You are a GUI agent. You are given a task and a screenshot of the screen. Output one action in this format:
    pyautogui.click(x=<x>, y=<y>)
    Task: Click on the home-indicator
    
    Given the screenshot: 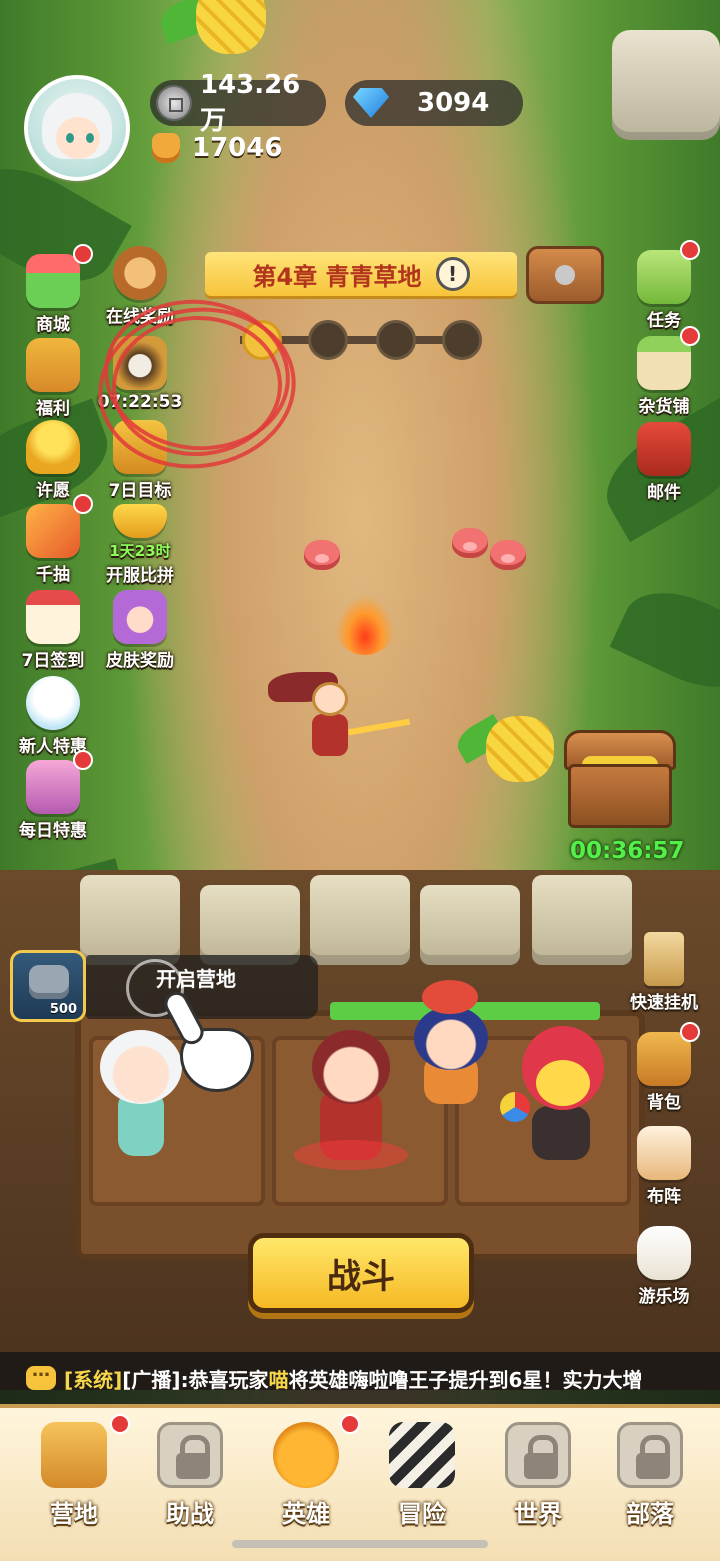 What is the action you would take?
    pyautogui.click(x=360, y=1544)
    